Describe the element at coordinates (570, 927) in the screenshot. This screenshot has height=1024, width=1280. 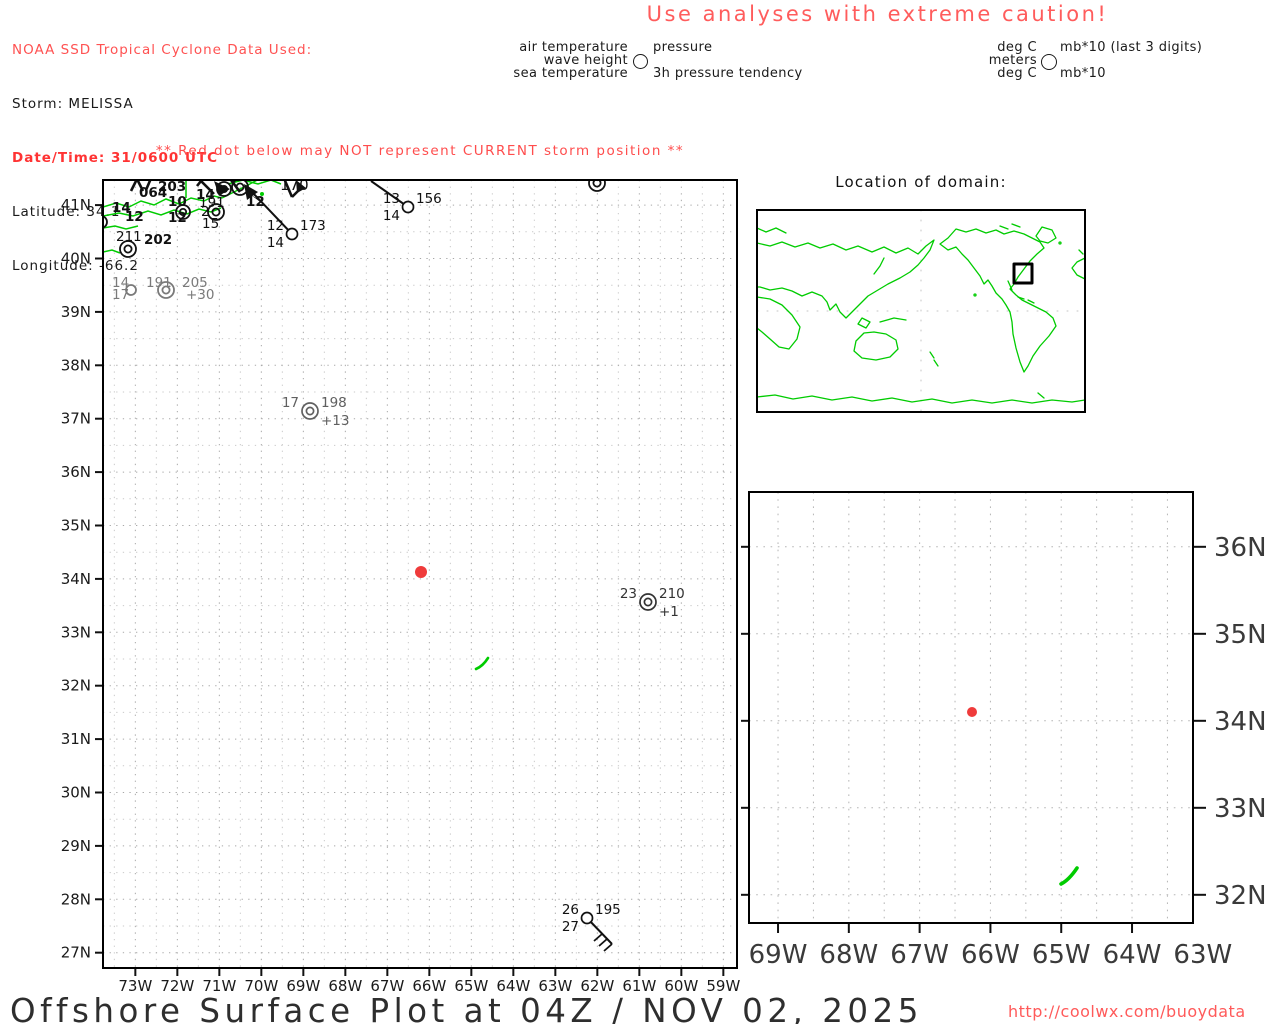
I see `station-sea-temp: 27` at that location.